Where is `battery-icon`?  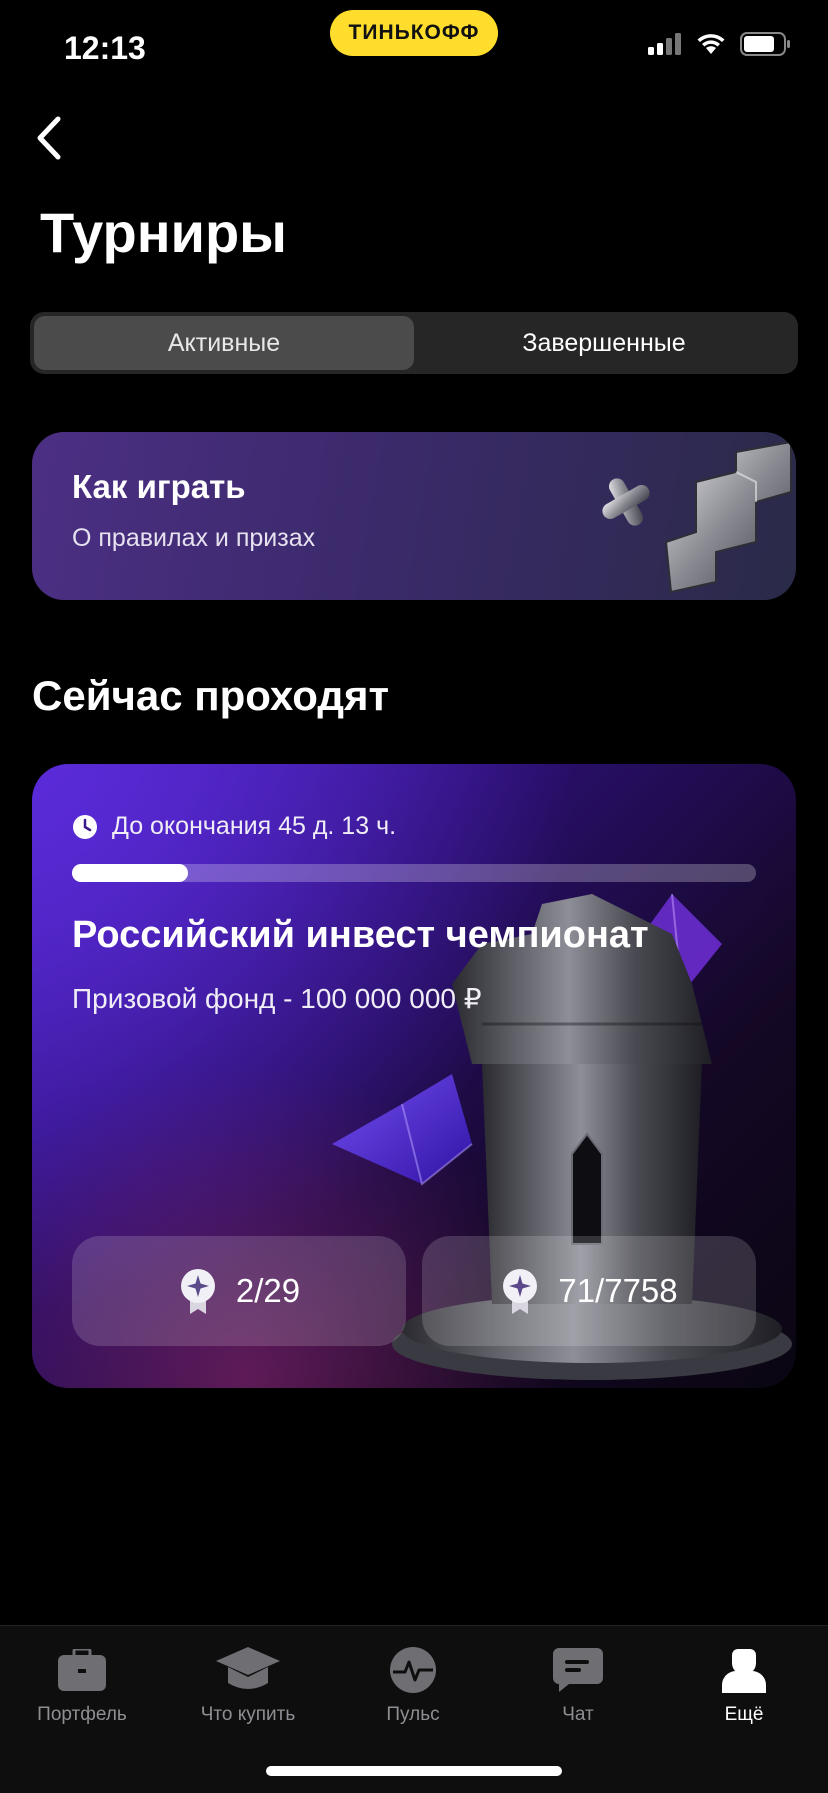
battery-icon is located at coordinates (765, 44).